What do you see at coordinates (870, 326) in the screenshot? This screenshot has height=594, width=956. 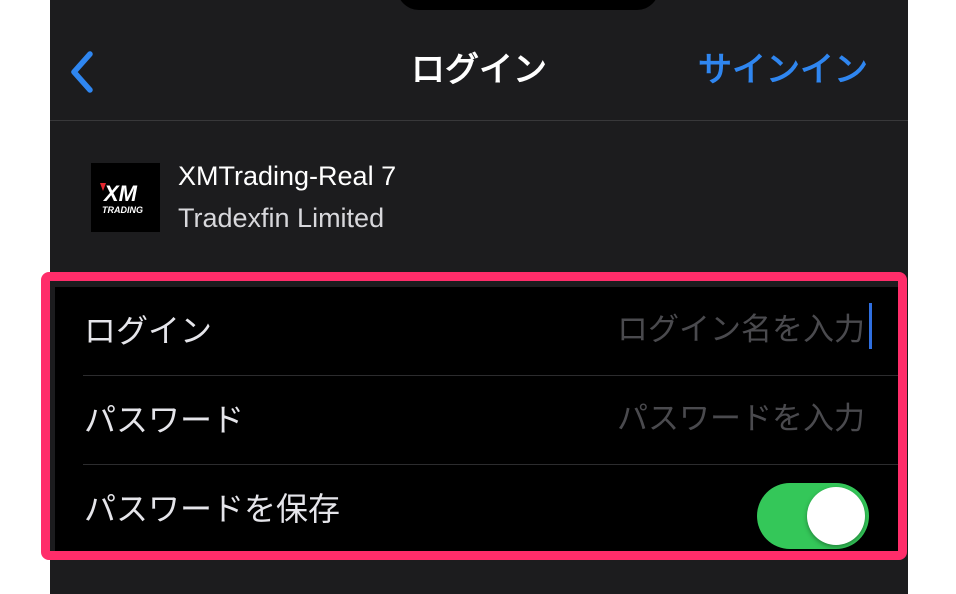 I see `text-caret` at bounding box center [870, 326].